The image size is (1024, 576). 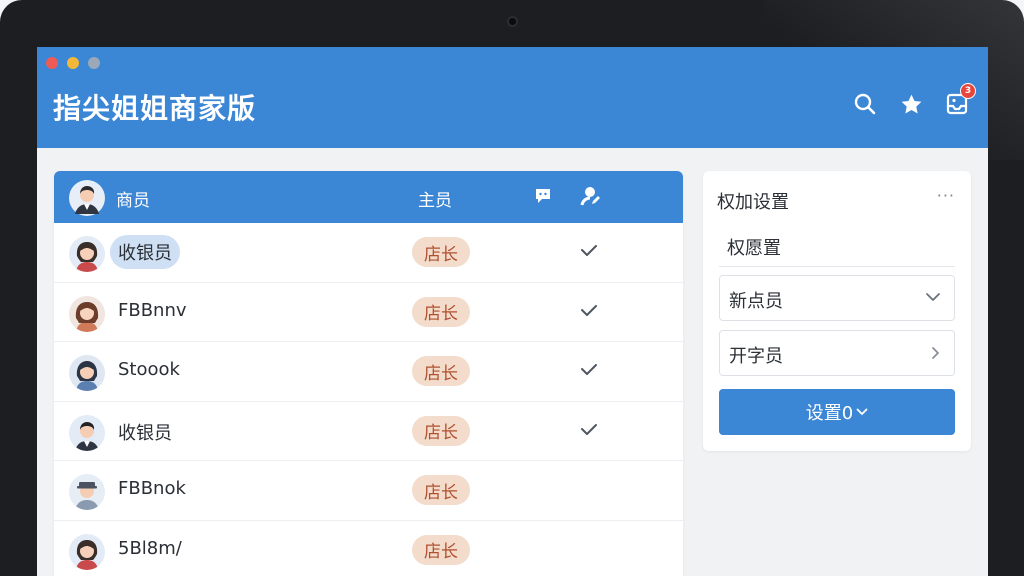 What do you see at coordinates (149, 369) in the screenshot?
I see `row-name: Stoook` at bounding box center [149, 369].